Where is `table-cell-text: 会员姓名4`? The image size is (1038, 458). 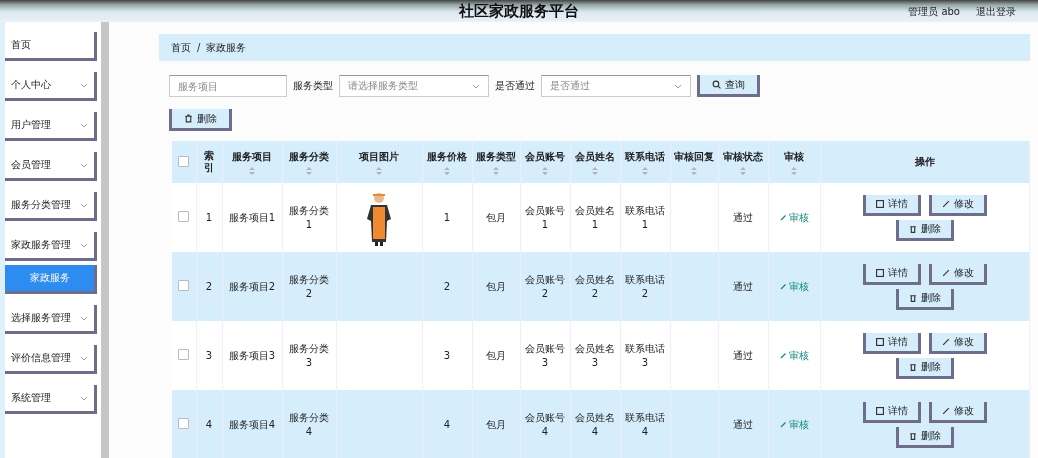 table-cell-text: 会员姓名4 is located at coordinates (595, 424).